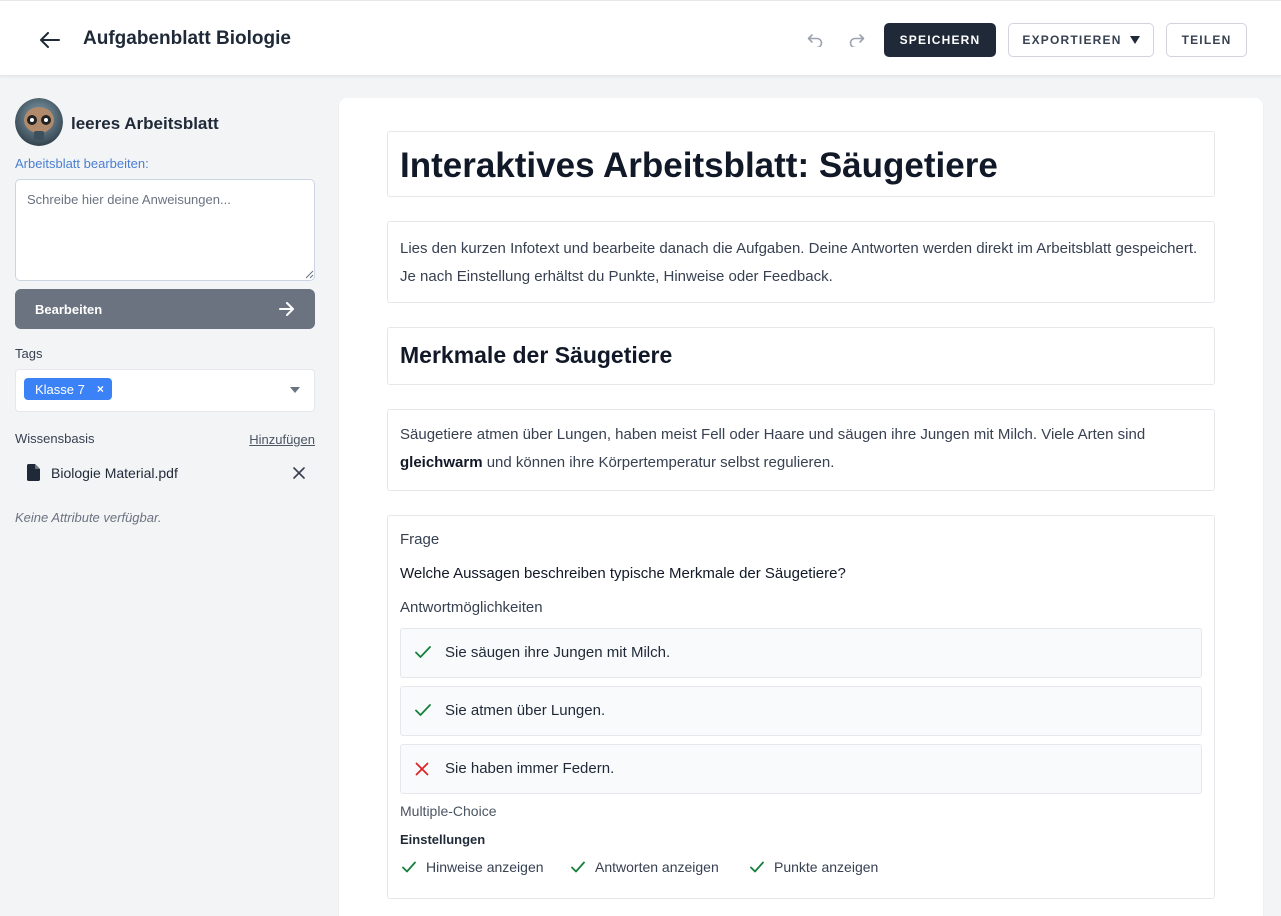  Describe the element at coordinates (187, 38) in the screenshot. I see `document-title: Aufgabenblatt Biologie` at that location.